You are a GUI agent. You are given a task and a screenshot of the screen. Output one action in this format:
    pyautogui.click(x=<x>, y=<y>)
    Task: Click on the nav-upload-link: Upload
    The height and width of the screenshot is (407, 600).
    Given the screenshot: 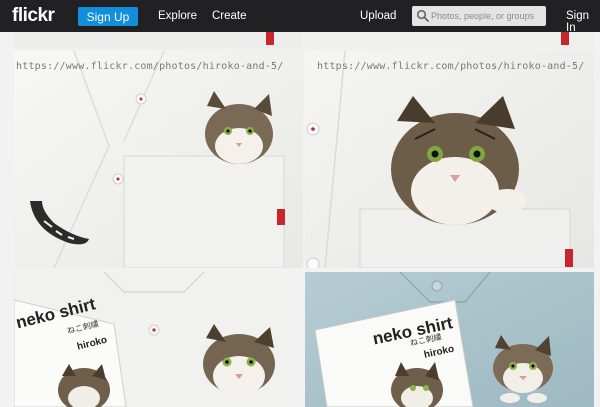 What is the action you would take?
    pyautogui.click(x=378, y=16)
    